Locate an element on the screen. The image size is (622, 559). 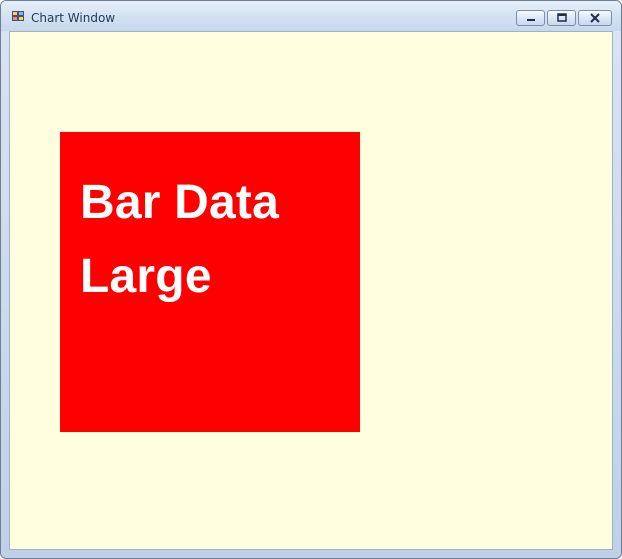
maximize-button is located at coordinates (561, 18).